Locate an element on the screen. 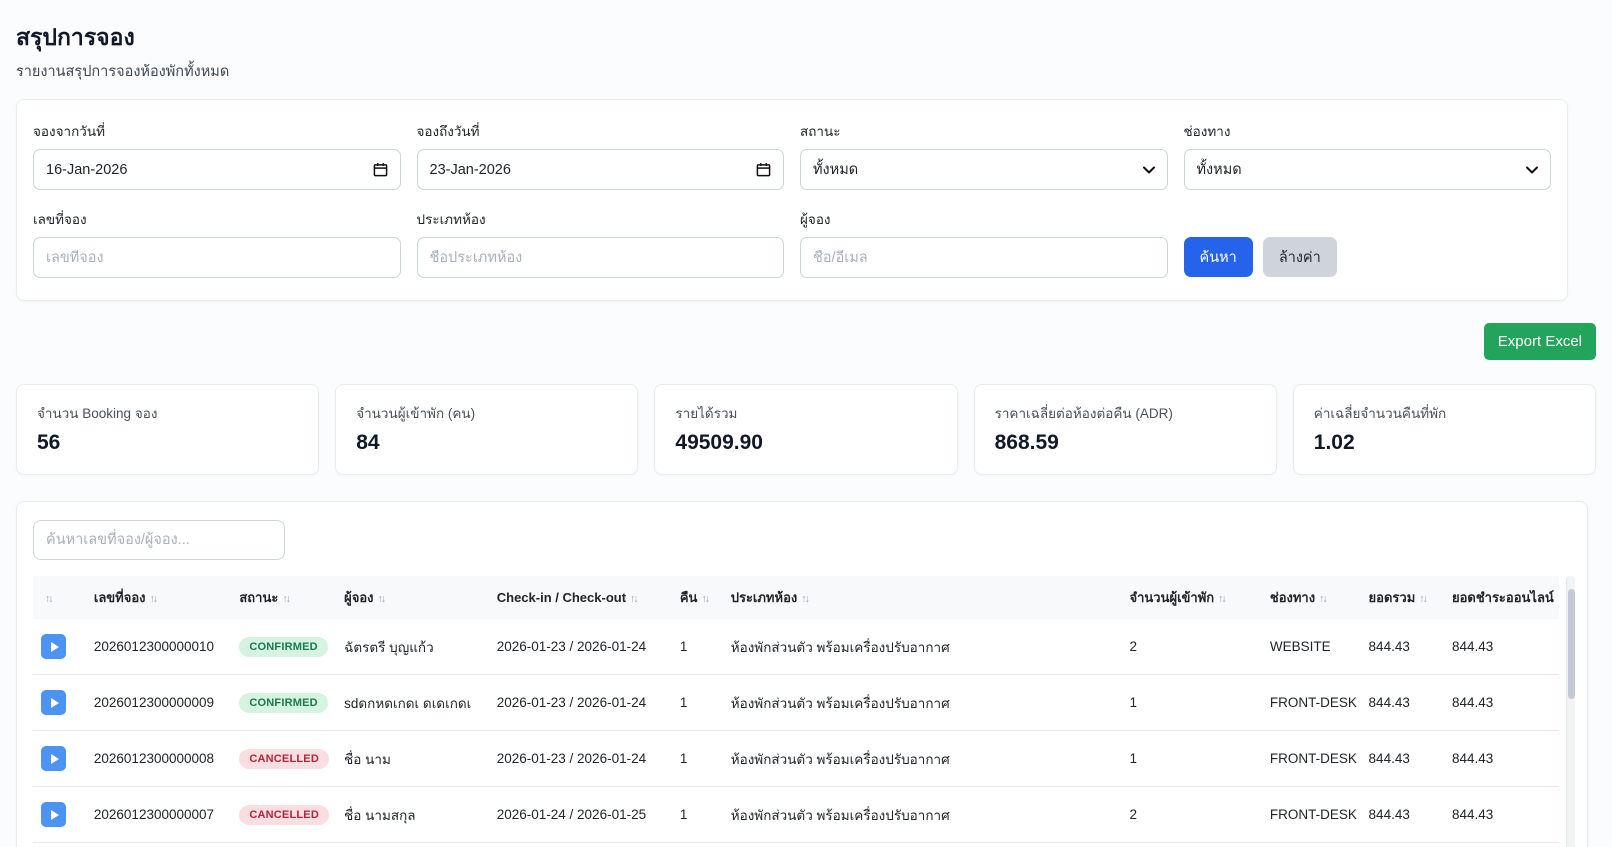 Image resolution: width=1612 pixels, height=847 pixels. status-badge: CANCELLED is located at coordinates (284, 758).